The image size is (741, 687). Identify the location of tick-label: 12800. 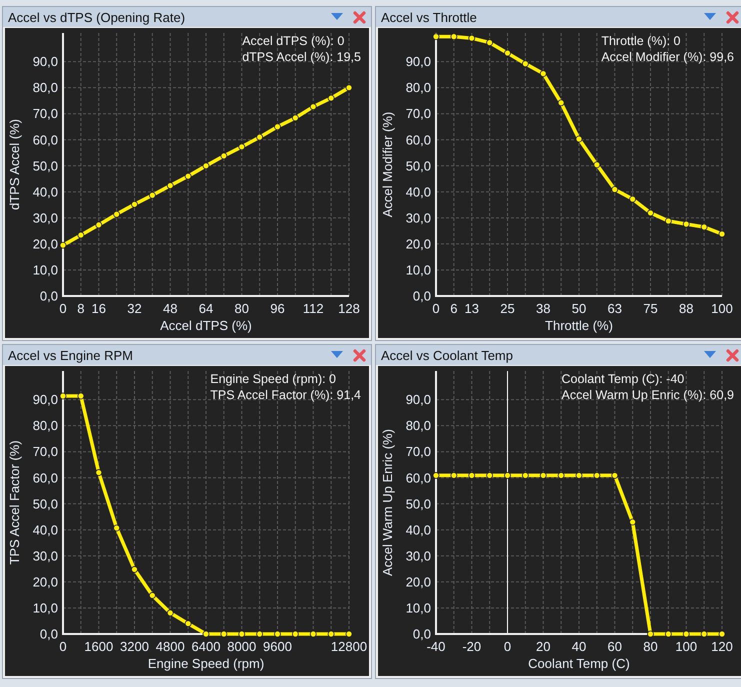
(349, 646).